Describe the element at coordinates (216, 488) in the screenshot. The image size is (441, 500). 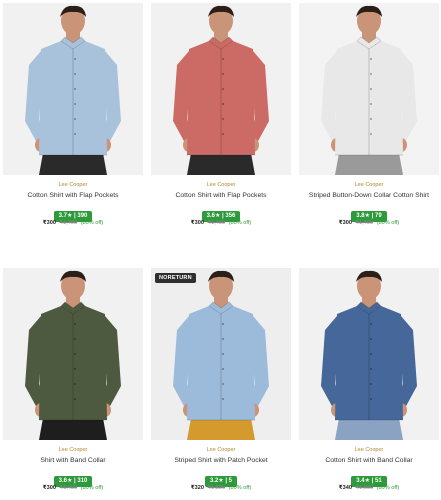
I see `price-mrp: ₹1,599` at that location.